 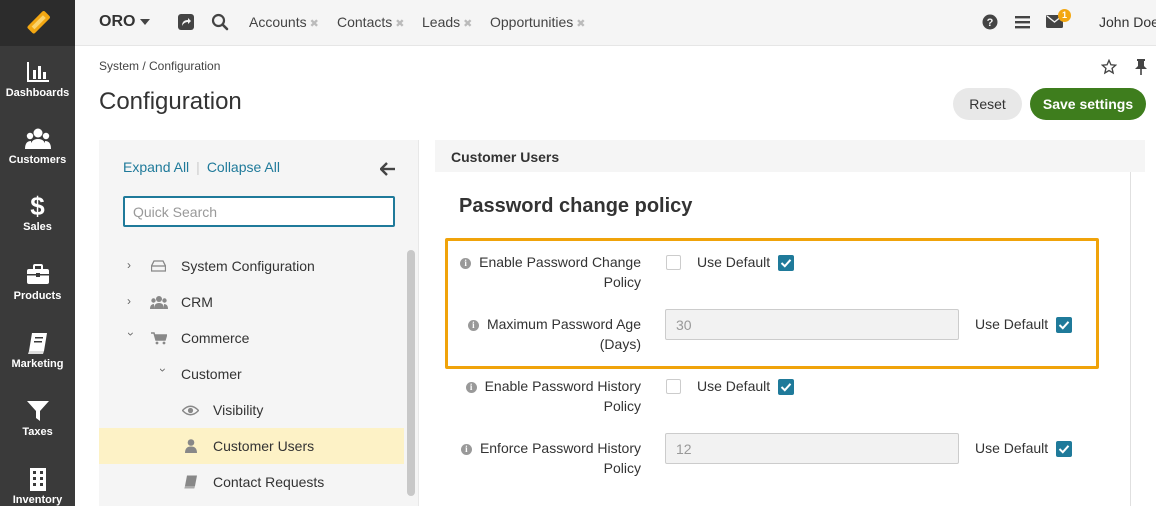 I want to click on nav-label-customers: Customers, so click(x=37, y=160).